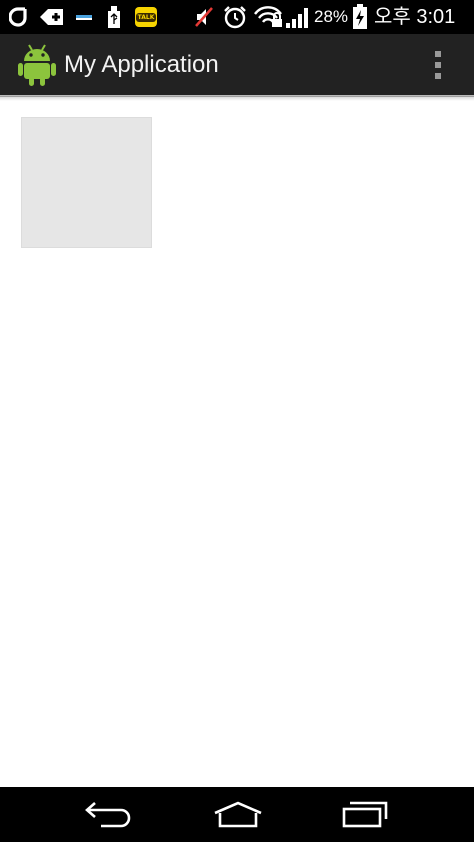 Image resolution: width=474 pixels, height=842 pixels. I want to click on kakaotalk-icon: TALK, so click(146, 17).